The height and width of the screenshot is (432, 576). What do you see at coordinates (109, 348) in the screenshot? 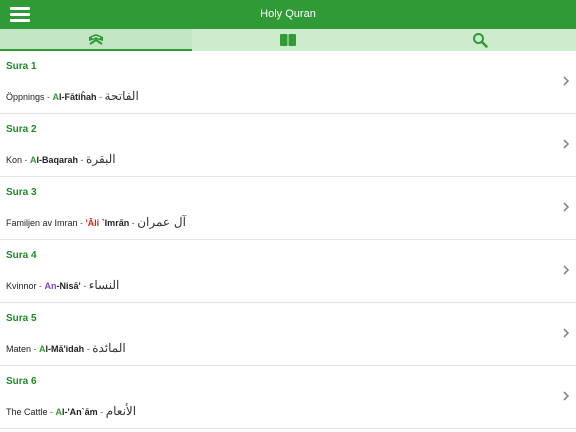
I see `sura-arabic: المائدة` at bounding box center [109, 348].